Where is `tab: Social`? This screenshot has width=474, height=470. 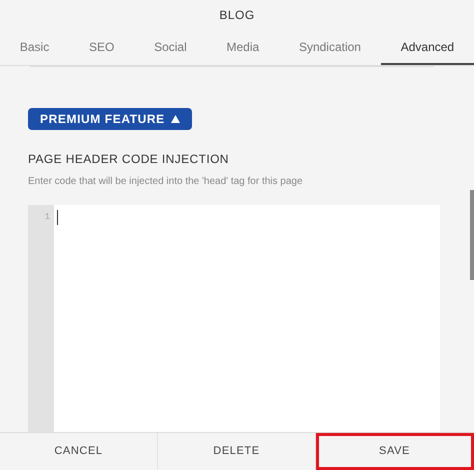
tab: Social is located at coordinates (170, 47).